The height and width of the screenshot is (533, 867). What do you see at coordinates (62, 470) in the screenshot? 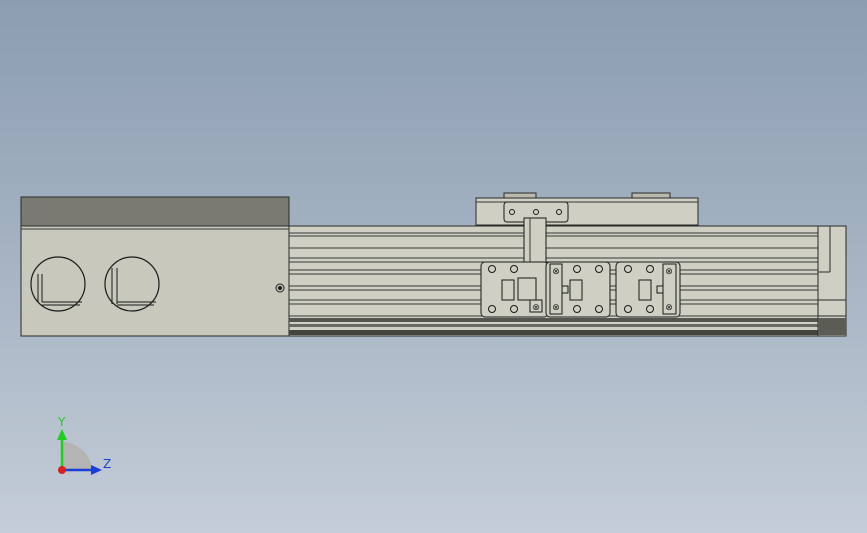
I see `x-axis-dot` at bounding box center [62, 470].